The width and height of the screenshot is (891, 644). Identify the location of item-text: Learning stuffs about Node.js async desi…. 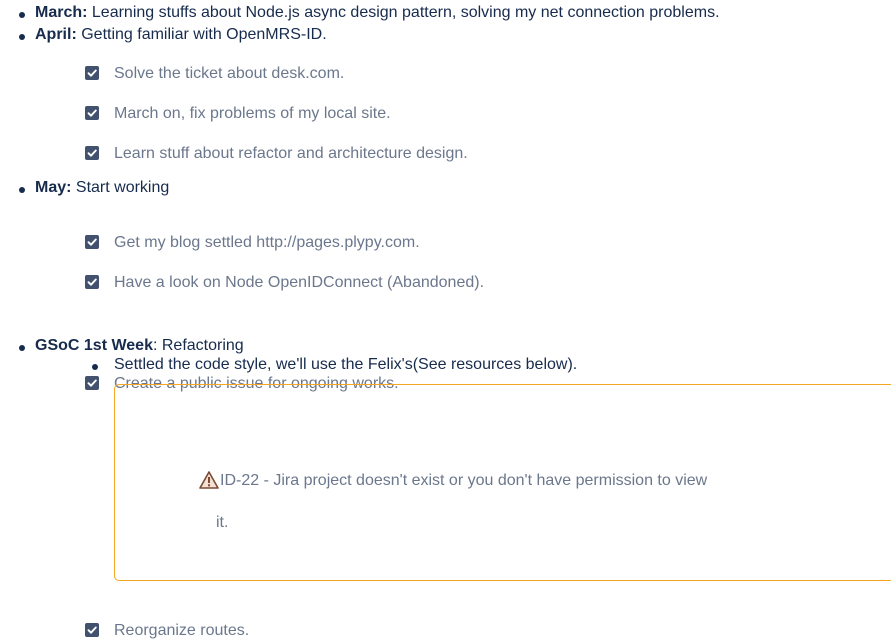
(403, 12).